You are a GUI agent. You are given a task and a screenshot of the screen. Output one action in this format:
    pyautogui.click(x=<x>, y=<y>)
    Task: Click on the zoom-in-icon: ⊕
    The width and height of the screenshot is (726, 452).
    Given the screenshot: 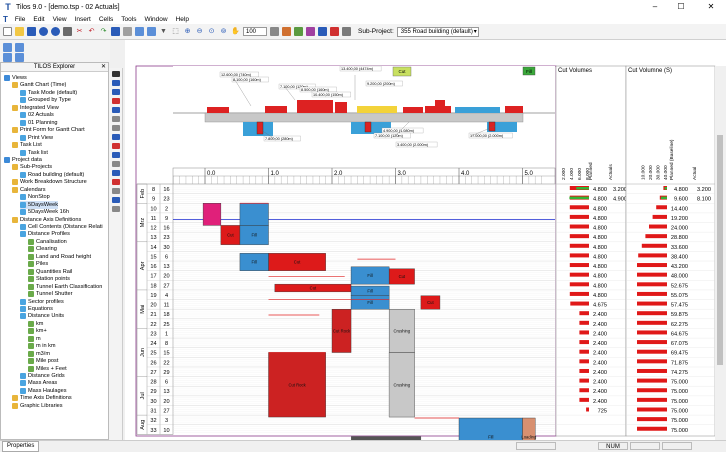 What is the action you would take?
    pyautogui.click(x=187, y=31)
    